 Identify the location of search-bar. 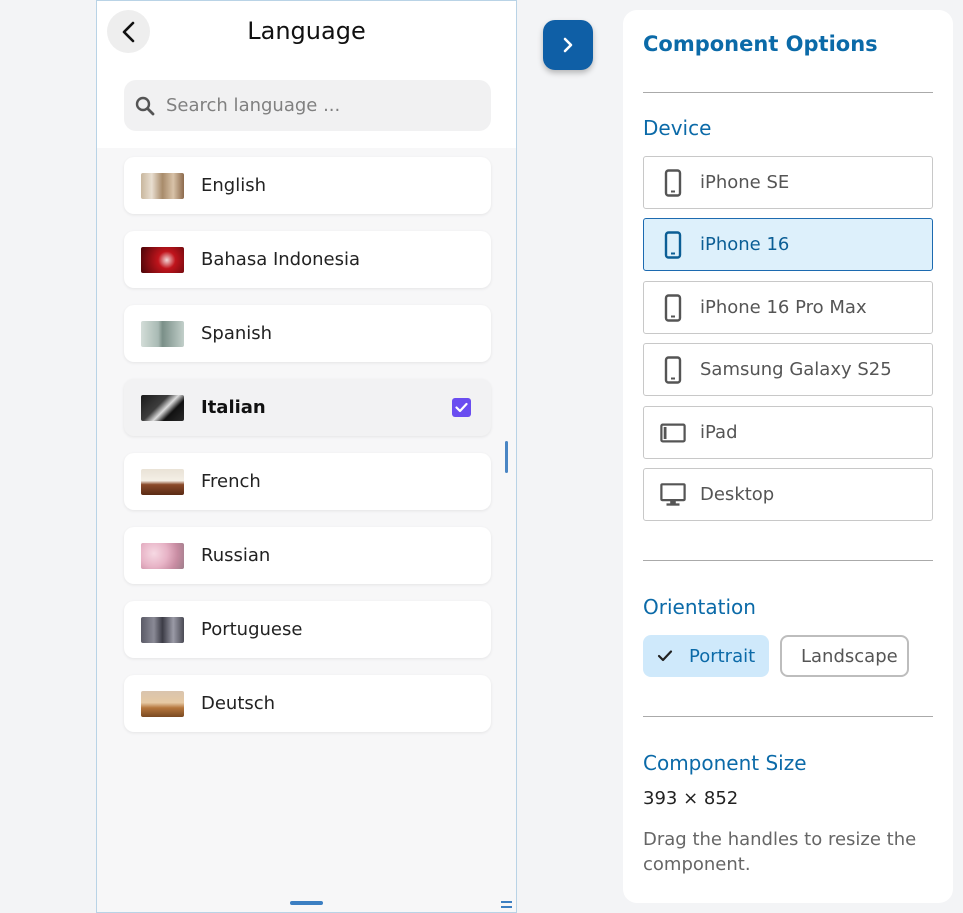
(307, 105).